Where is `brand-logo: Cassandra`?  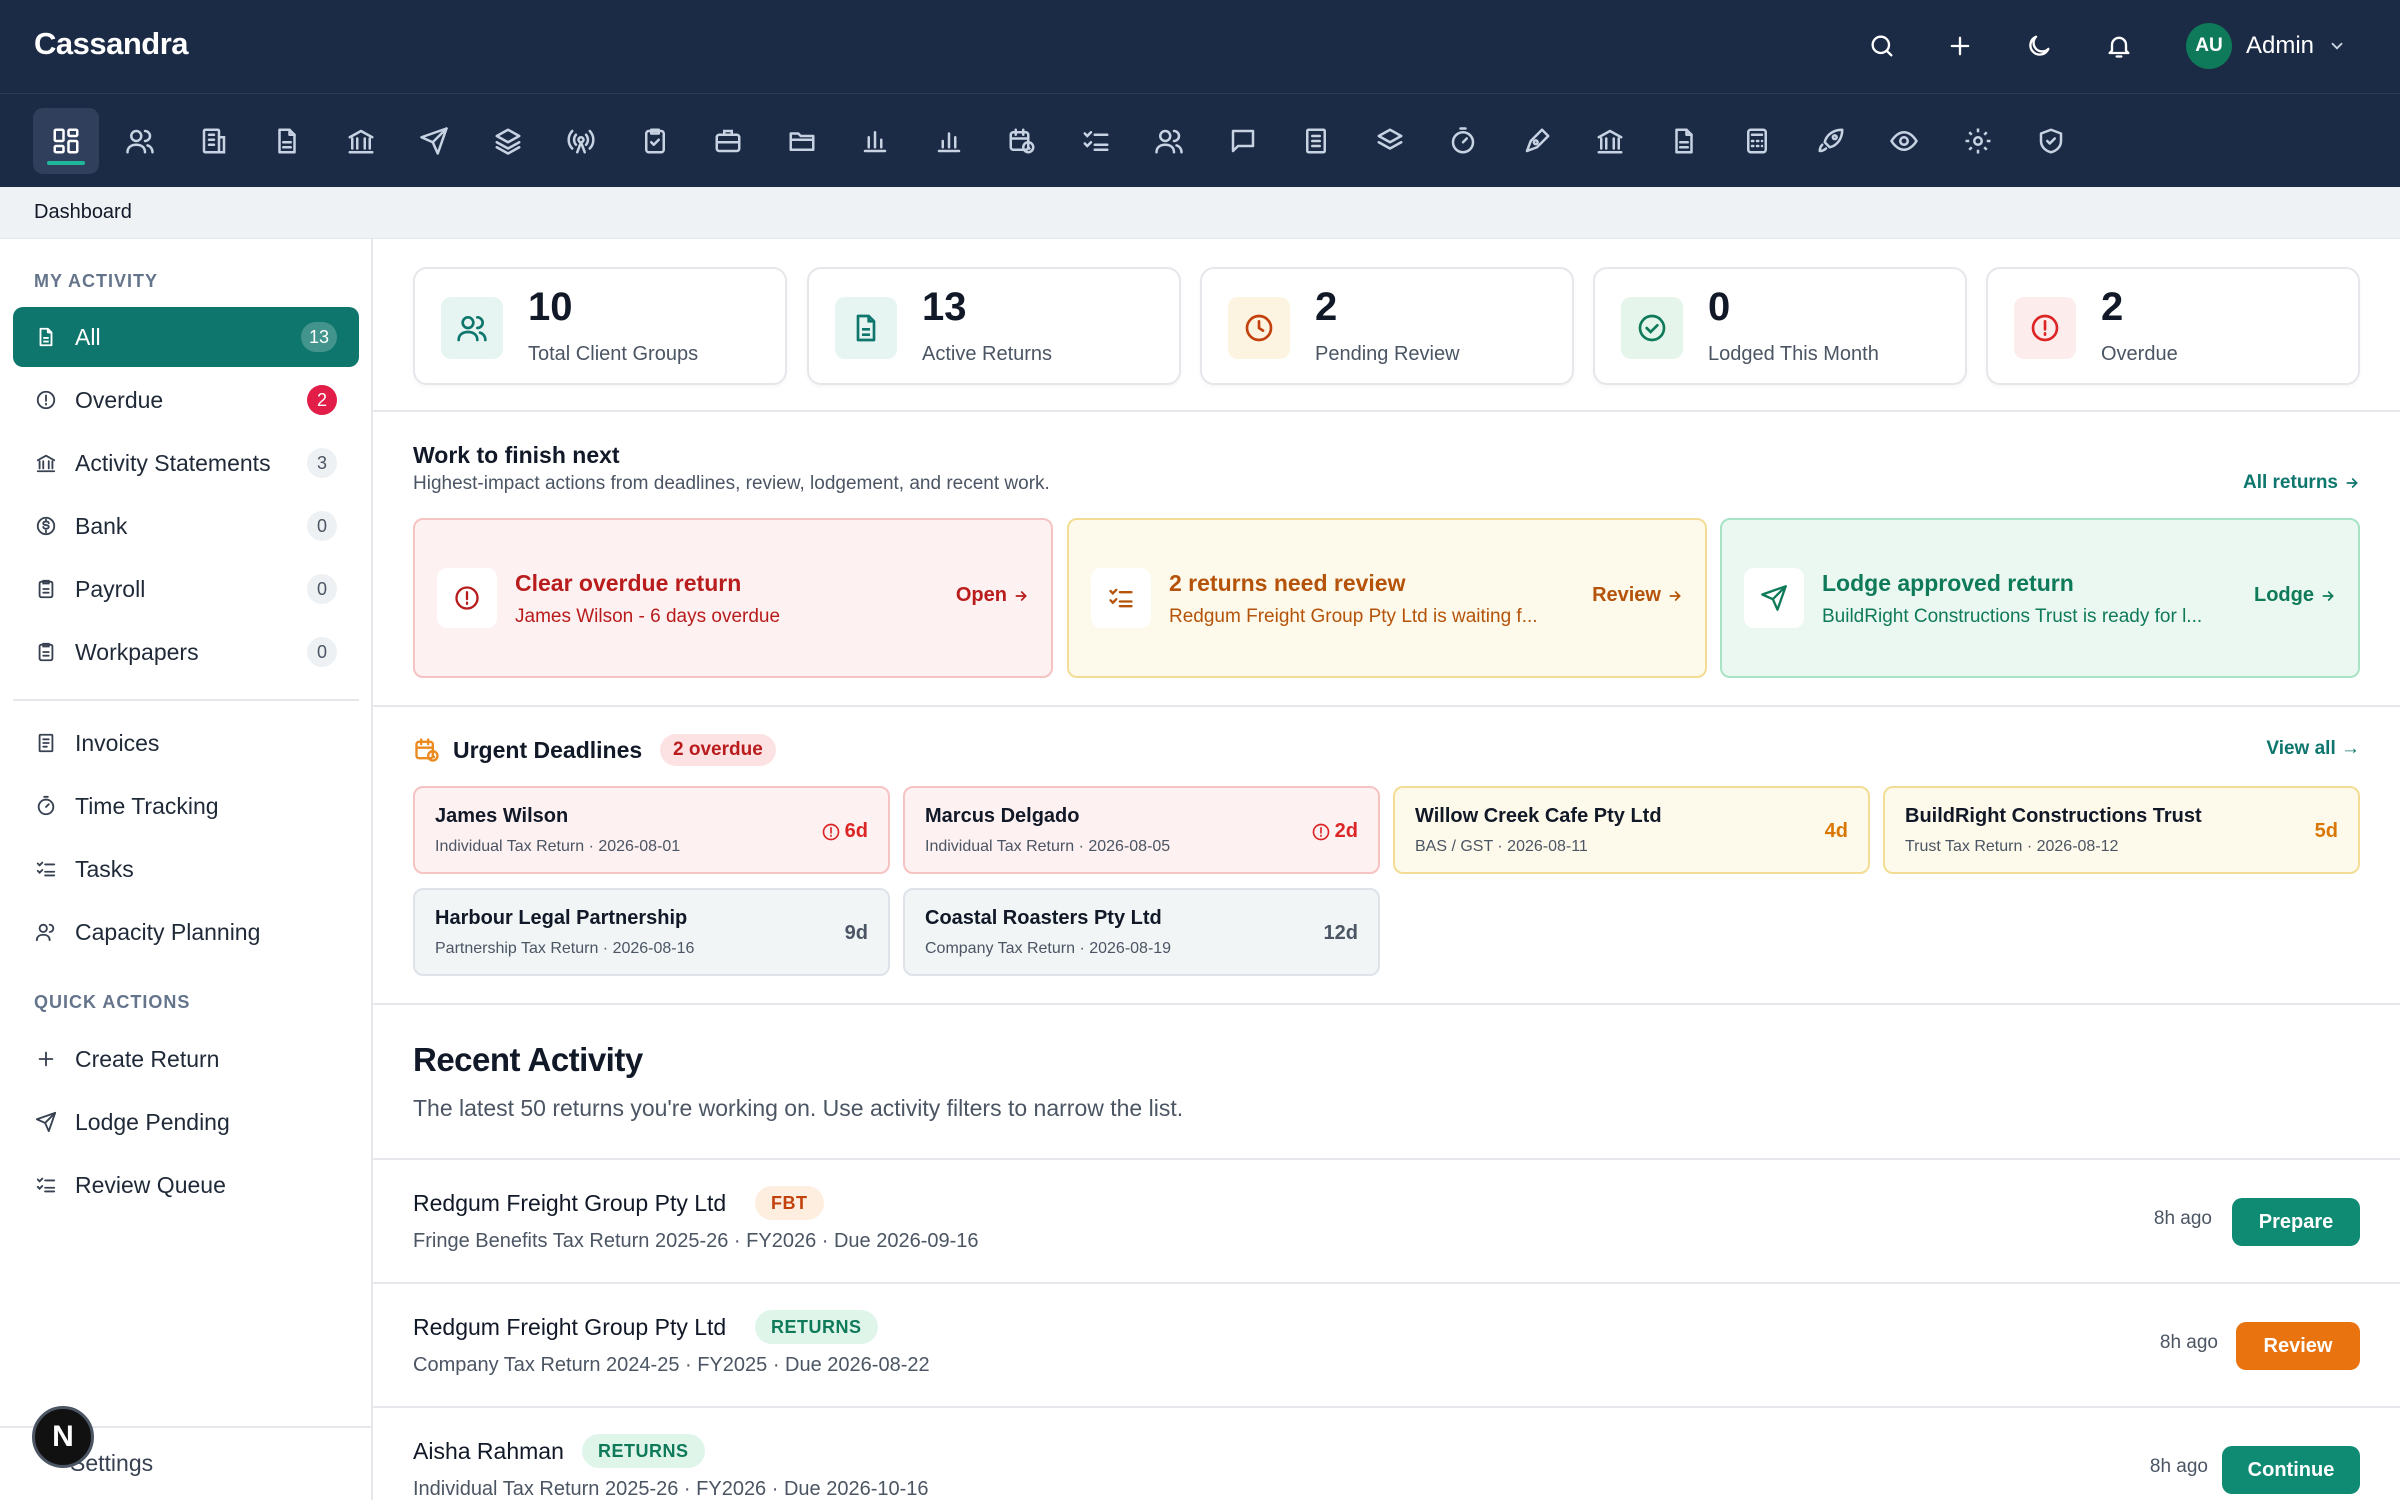 brand-logo: Cassandra is located at coordinates (111, 44).